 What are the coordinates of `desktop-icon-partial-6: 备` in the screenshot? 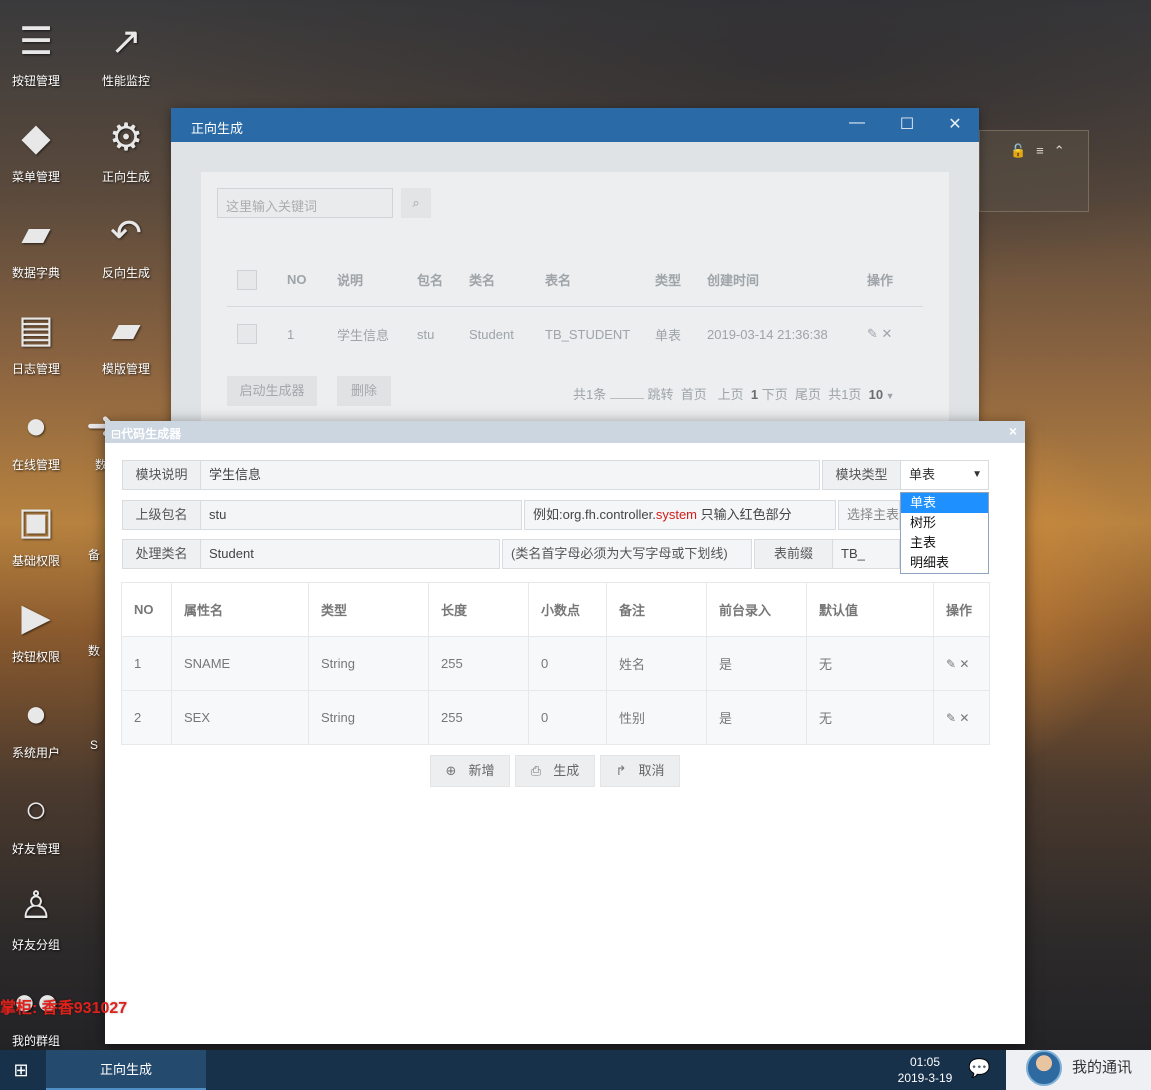 It's located at (94, 554).